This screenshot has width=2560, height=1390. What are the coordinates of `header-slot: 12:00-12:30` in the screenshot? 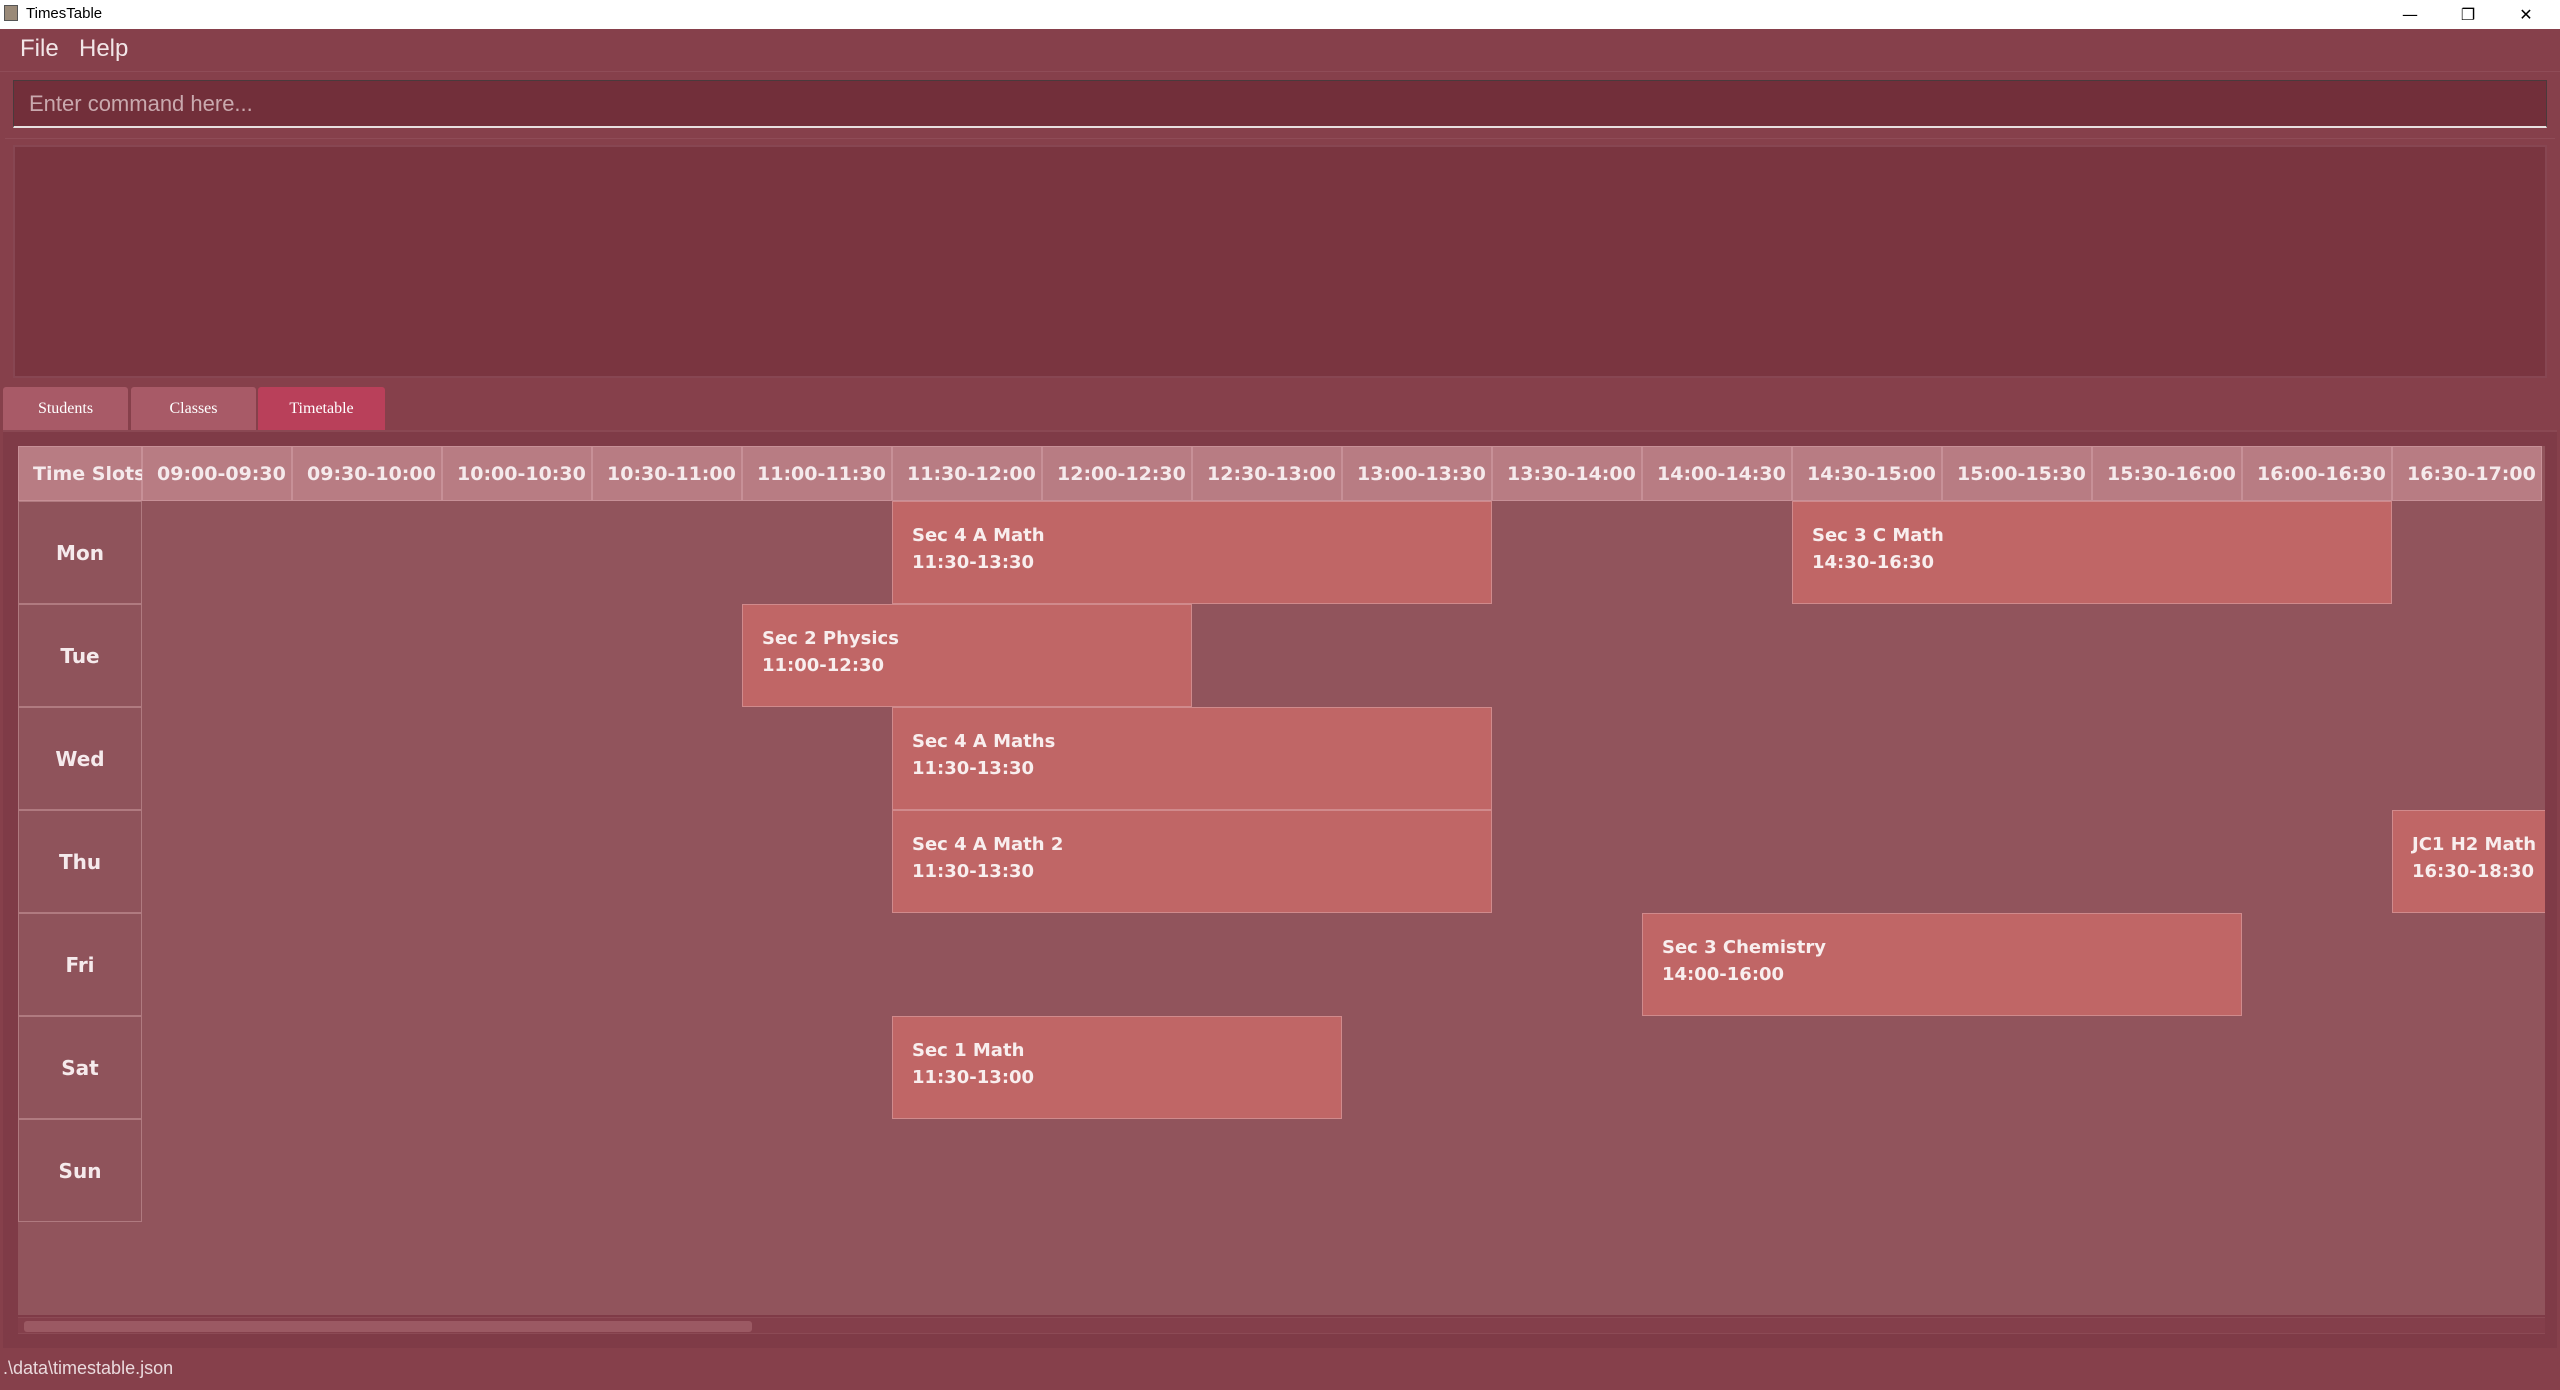 It's located at (1117, 473).